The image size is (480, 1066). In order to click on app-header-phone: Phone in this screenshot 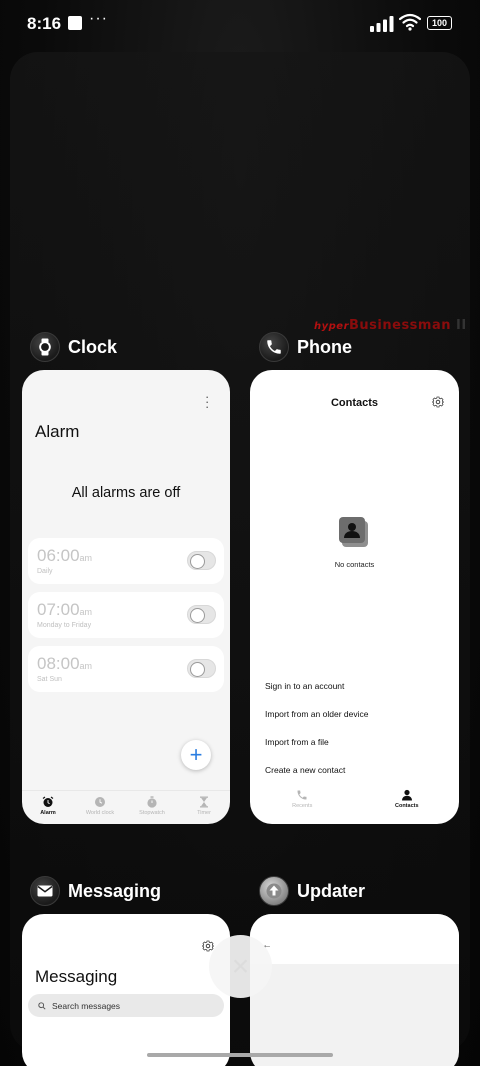, I will do `click(305, 347)`.